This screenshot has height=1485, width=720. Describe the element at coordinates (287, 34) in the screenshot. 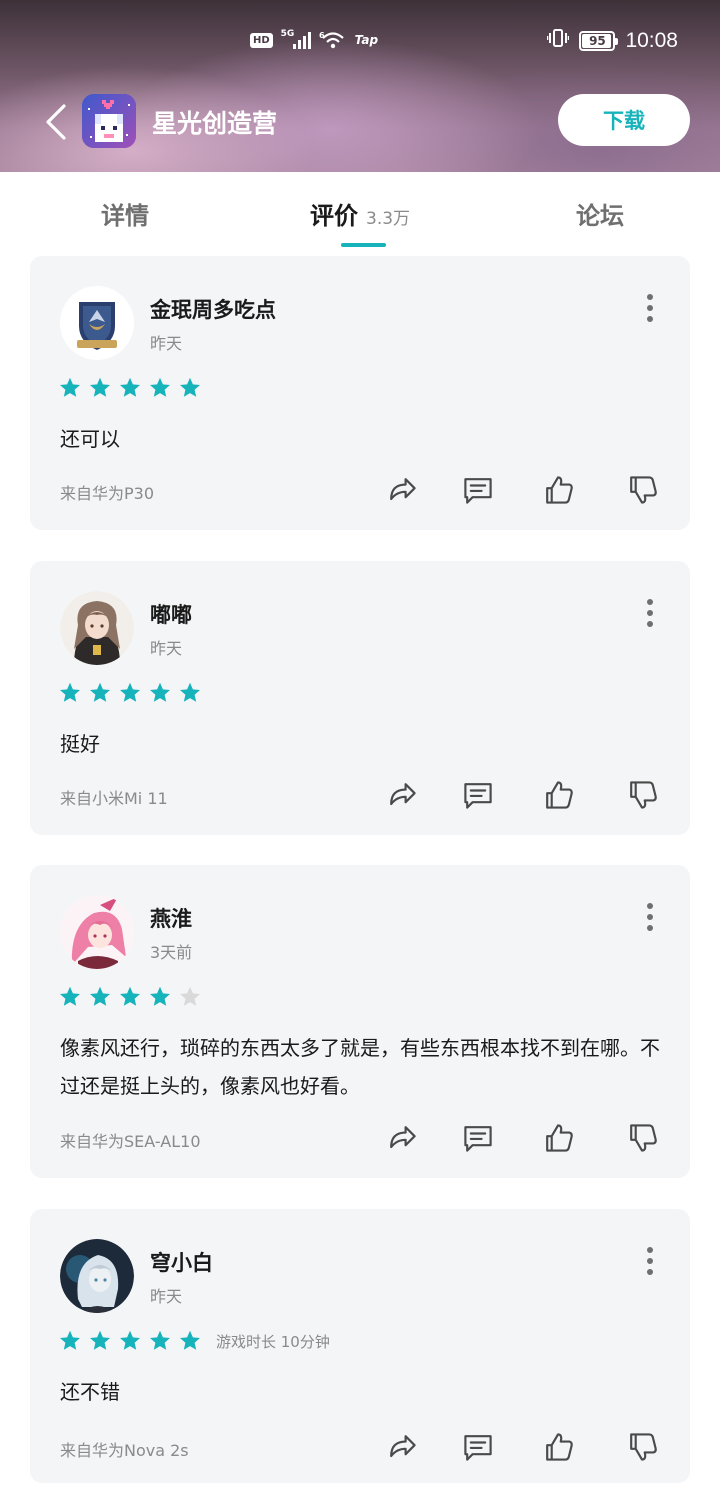

I see `signal-label: 5G` at that location.